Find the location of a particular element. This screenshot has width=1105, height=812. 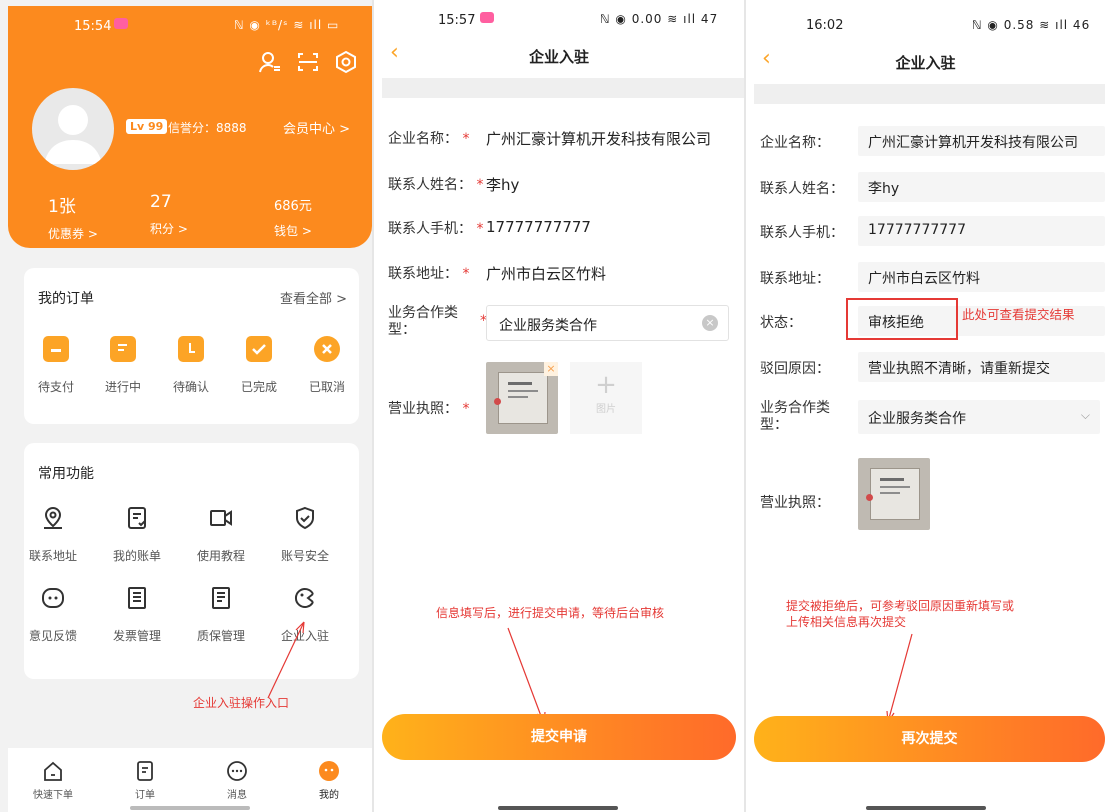

annotation-entry: 企业入驻操作入口 is located at coordinates (241, 703).